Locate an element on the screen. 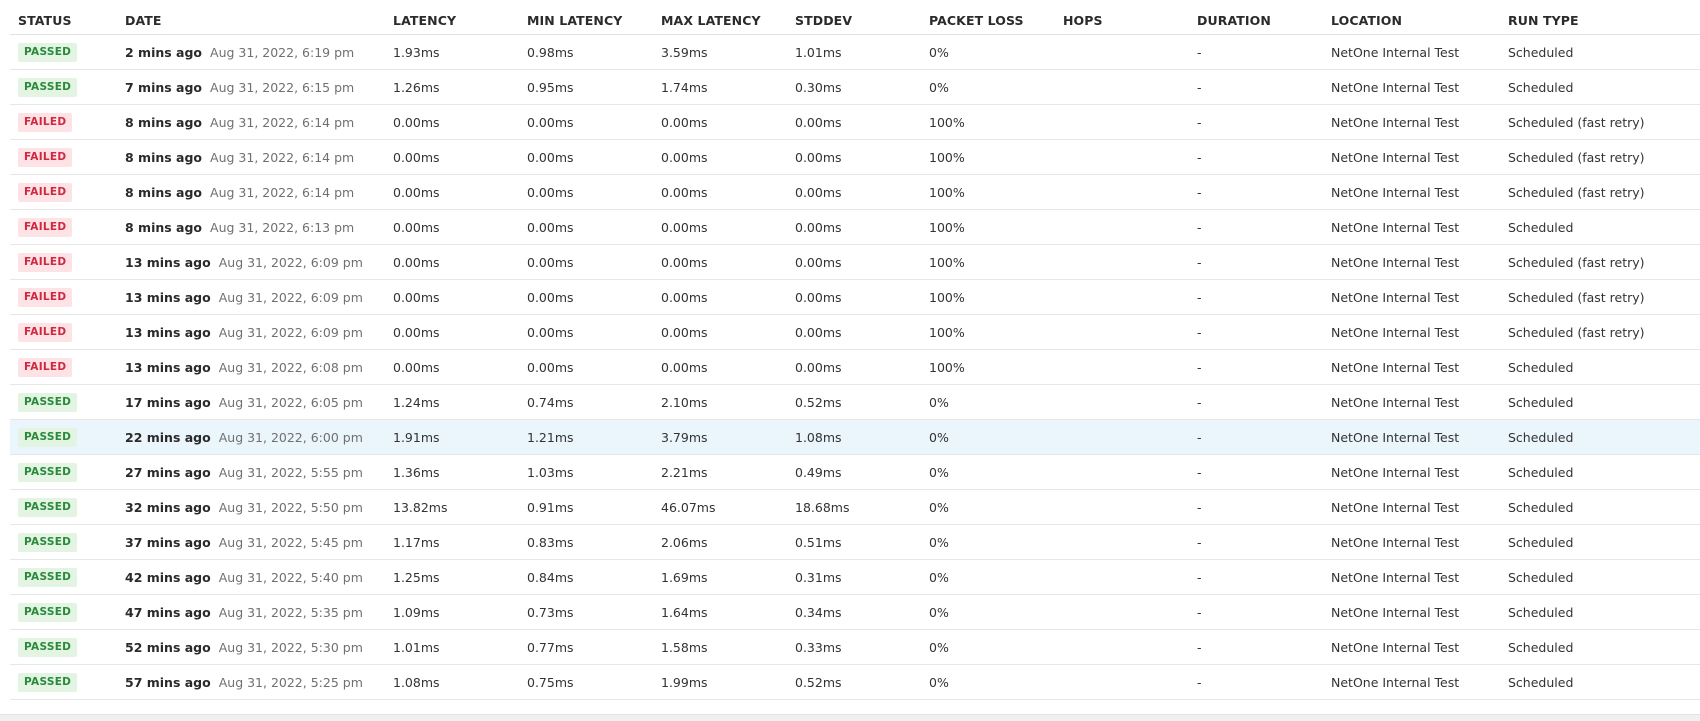 Image resolution: width=1700 pixels, height=721 pixels. date-cell: 17 mins ago Aug 31, 2022, 6:05 pm is located at coordinates (251, 402).